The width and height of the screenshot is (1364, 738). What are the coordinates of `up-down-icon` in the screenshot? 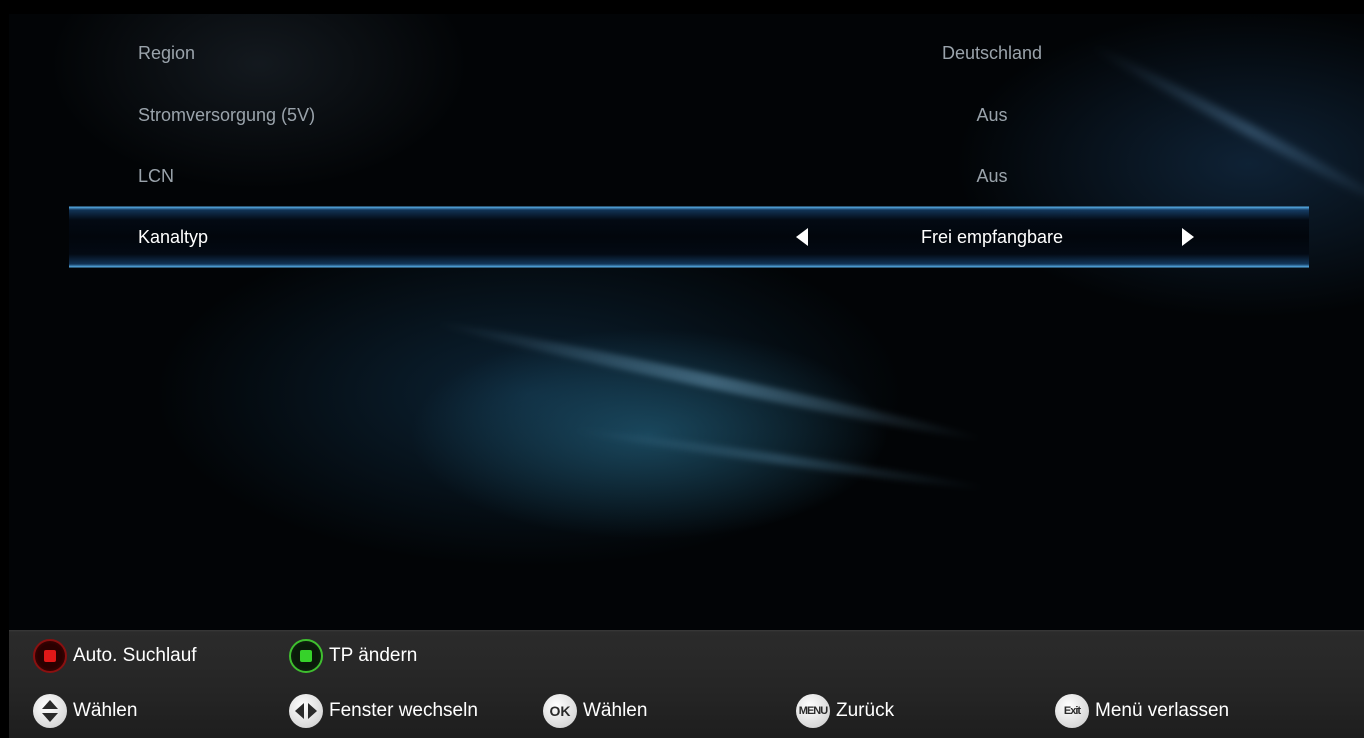 It's located at (50, 711).